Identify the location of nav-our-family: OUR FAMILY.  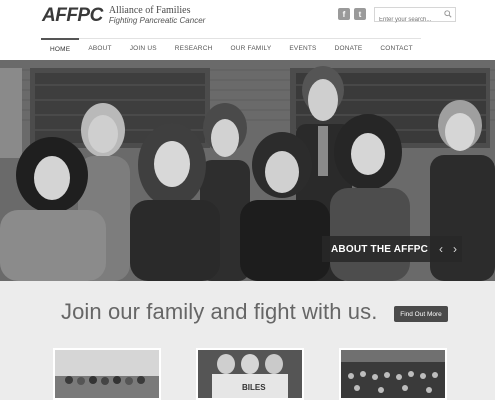
(250, 48).